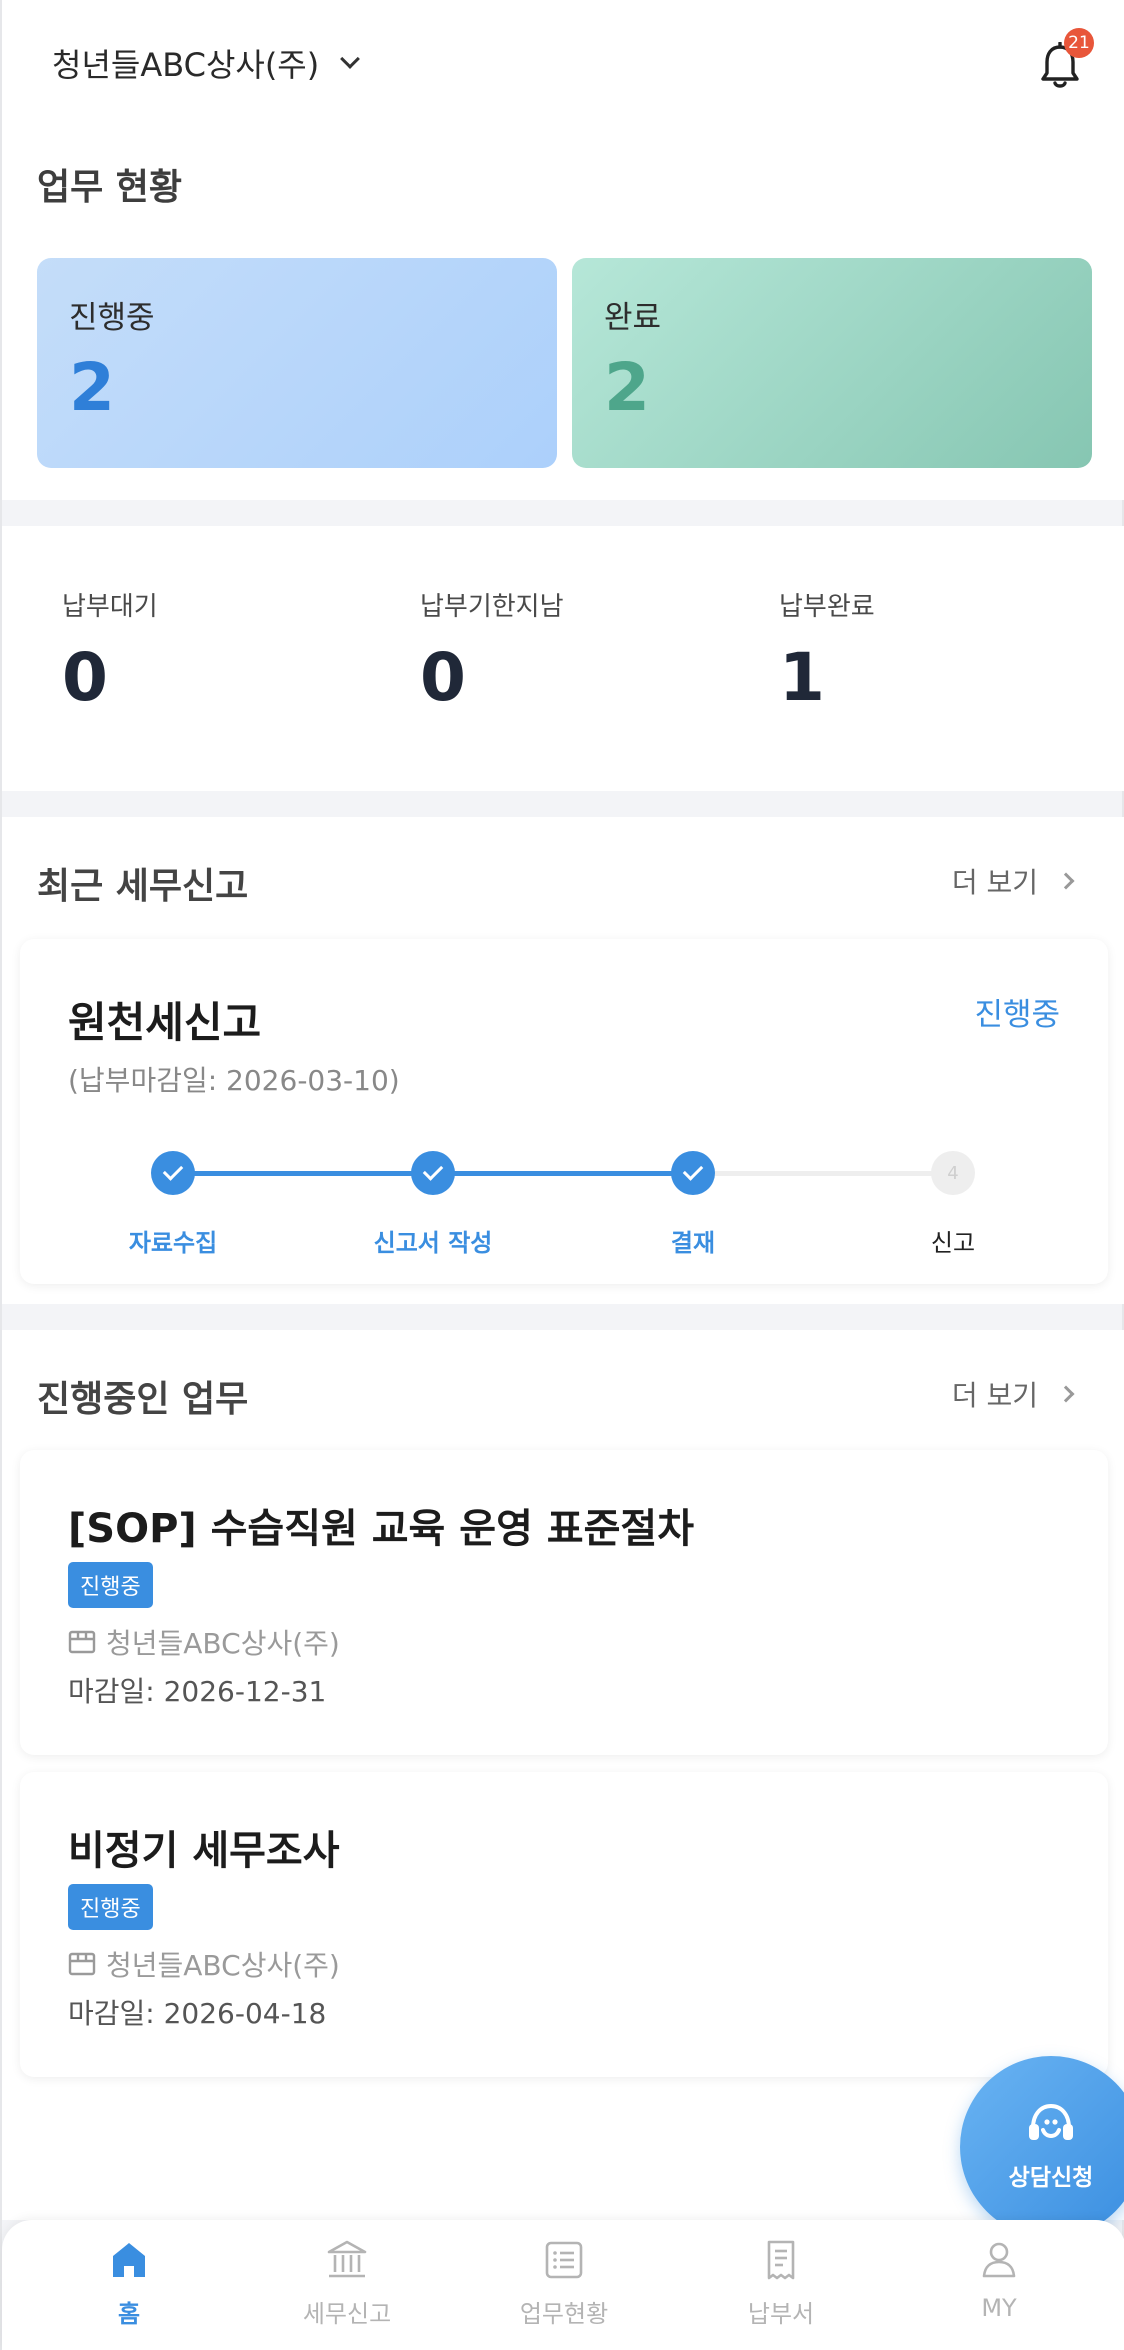 The width and height of the screenshot is (1124, 2350). What do you see at coordinates (781, 2260) in the screenshot?
I see `receipt-icon` at bounding box center [781, 2260].